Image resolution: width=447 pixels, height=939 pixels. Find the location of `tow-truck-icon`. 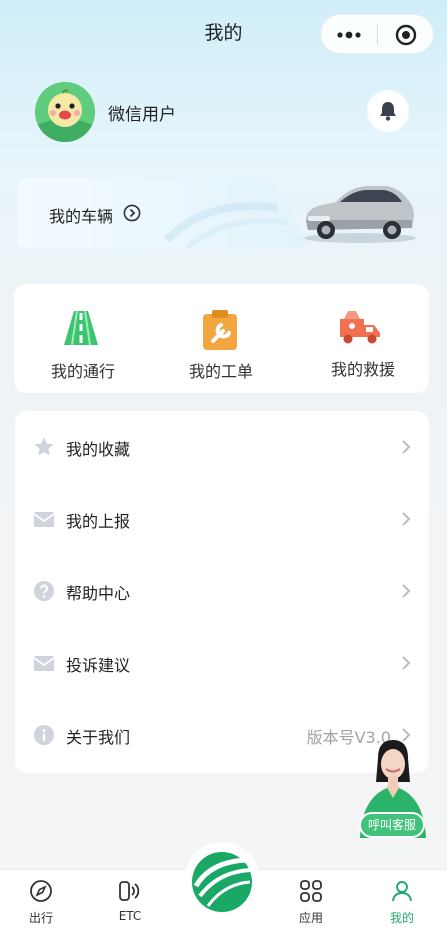

tow-truck-icon is located at coordinates (360, 329).